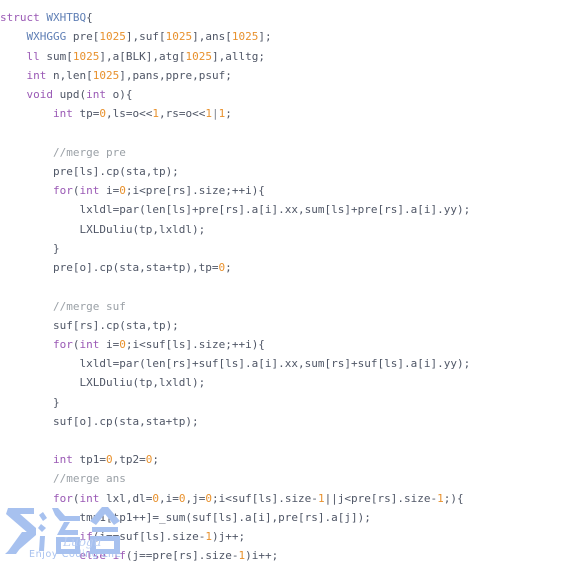  What do you see at coordinates (129, 460) in the screenshot?
I see `code-token: ,tp2=` at bounding box center [129, 460].